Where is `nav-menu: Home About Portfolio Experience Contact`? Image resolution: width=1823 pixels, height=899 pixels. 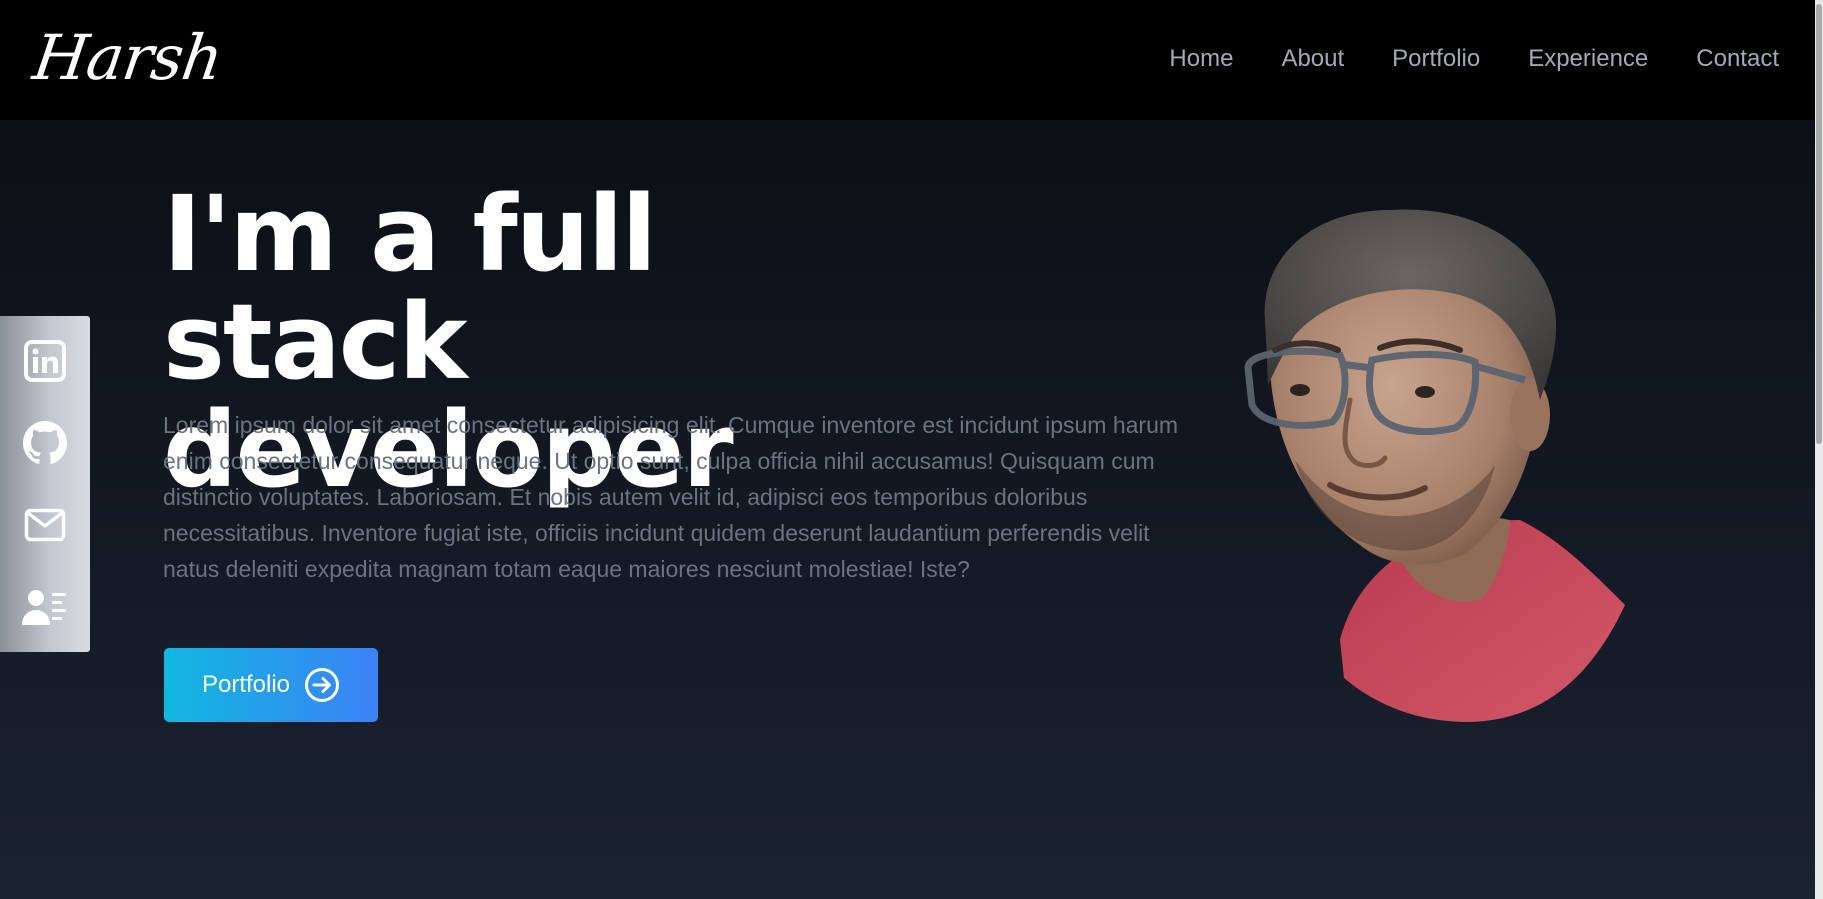
nav-menu: Home About Portfolio Experience Contact is located at coordinates (1474, 59).